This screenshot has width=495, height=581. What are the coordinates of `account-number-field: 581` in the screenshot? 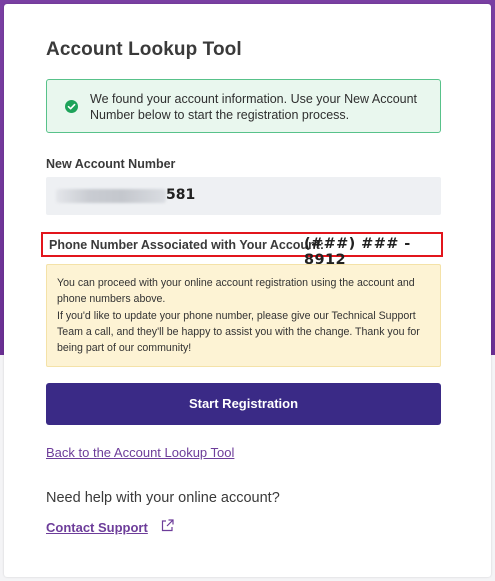 It's located at (243, 196).